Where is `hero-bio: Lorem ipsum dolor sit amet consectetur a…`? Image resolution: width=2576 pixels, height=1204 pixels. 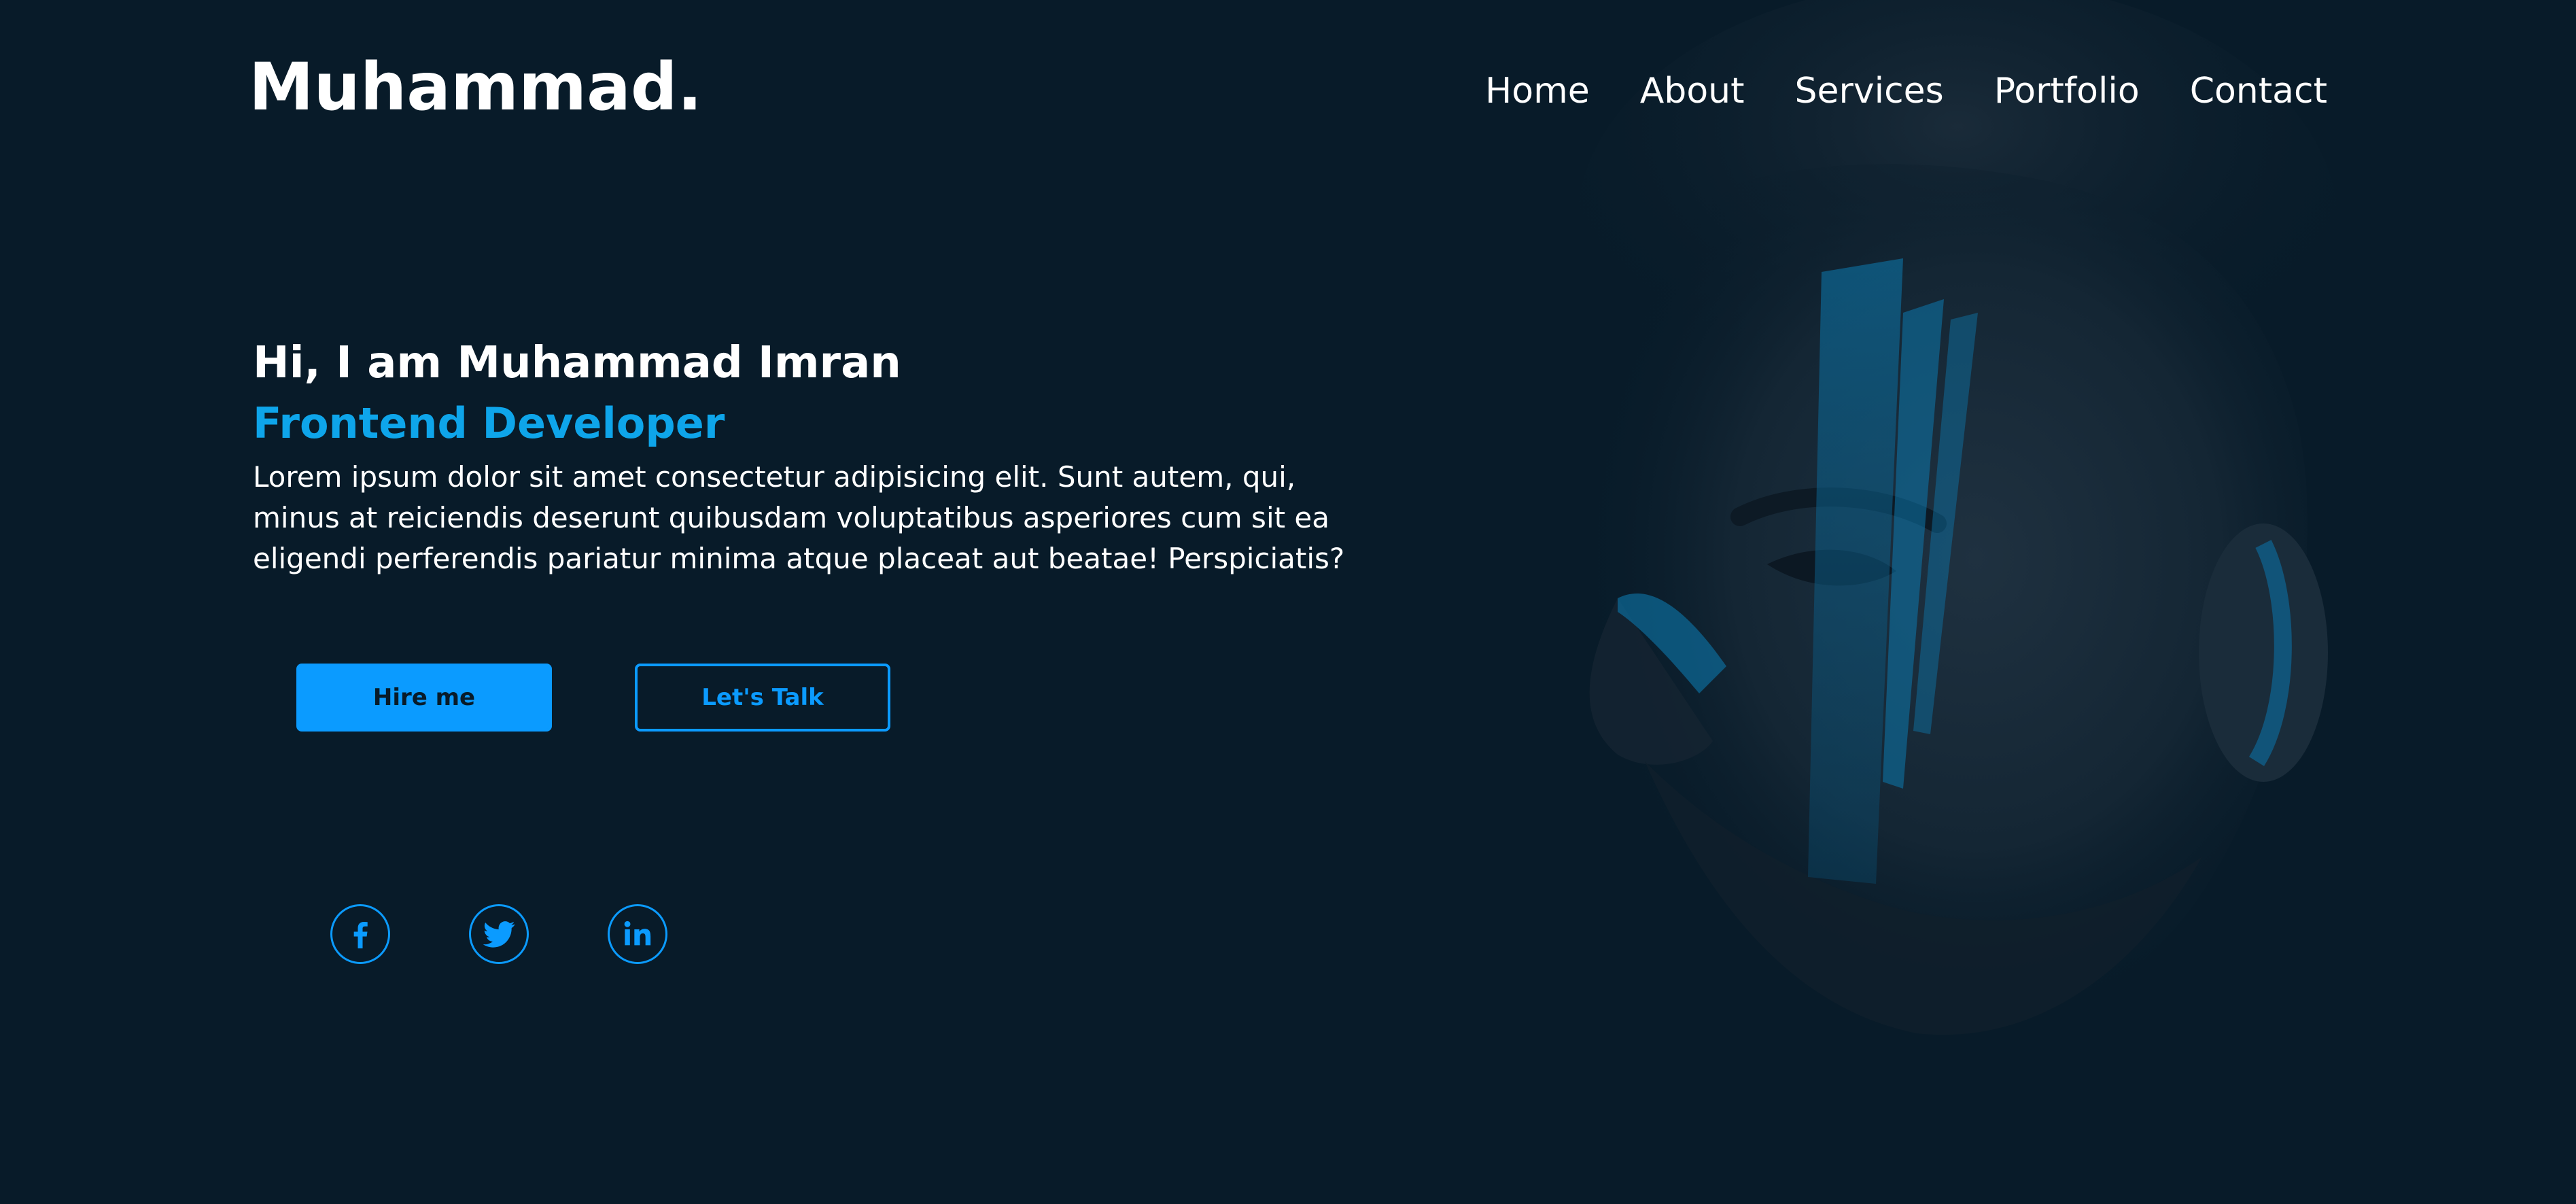 hero-bio: Lorem ipsum dolor sit amet consectetur a… is located at coordinates (799, 517).